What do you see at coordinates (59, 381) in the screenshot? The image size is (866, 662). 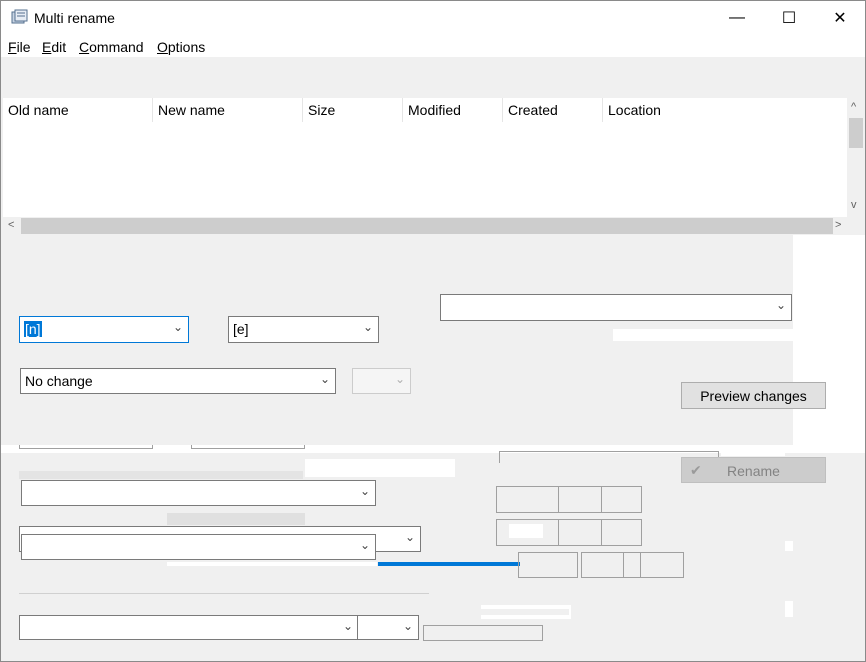 I see `case-value: No change` at bounding box center [59, 381].